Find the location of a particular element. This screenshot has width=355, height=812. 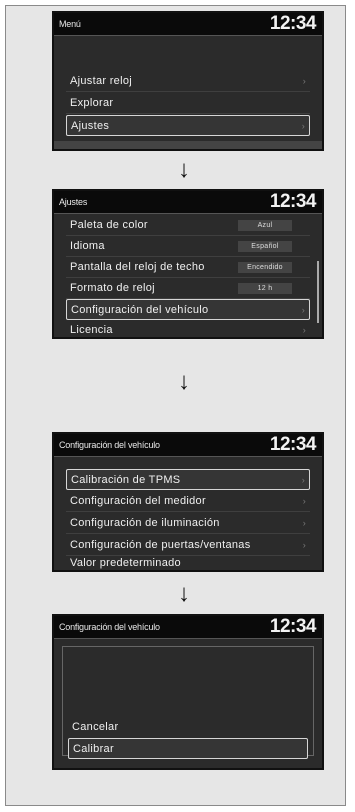

settings-item-value: Encendido is located at coordinates (265, 267).